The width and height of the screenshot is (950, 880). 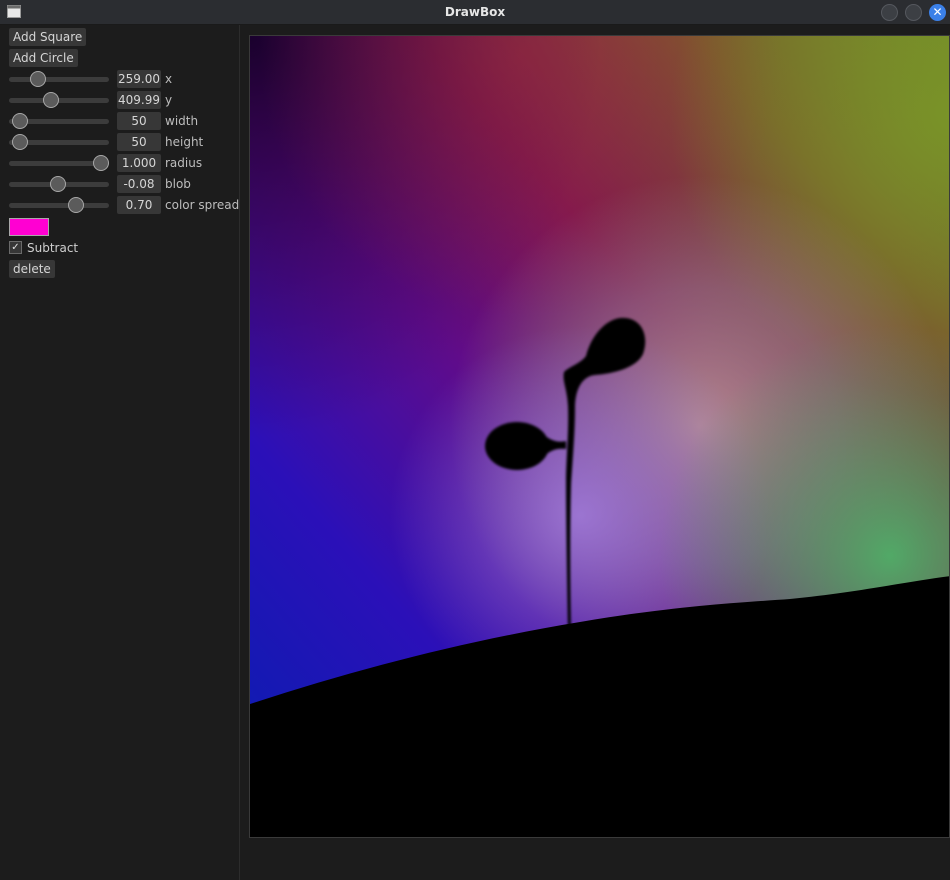 I want to click on color-swatch, so click(x=29, y=227).